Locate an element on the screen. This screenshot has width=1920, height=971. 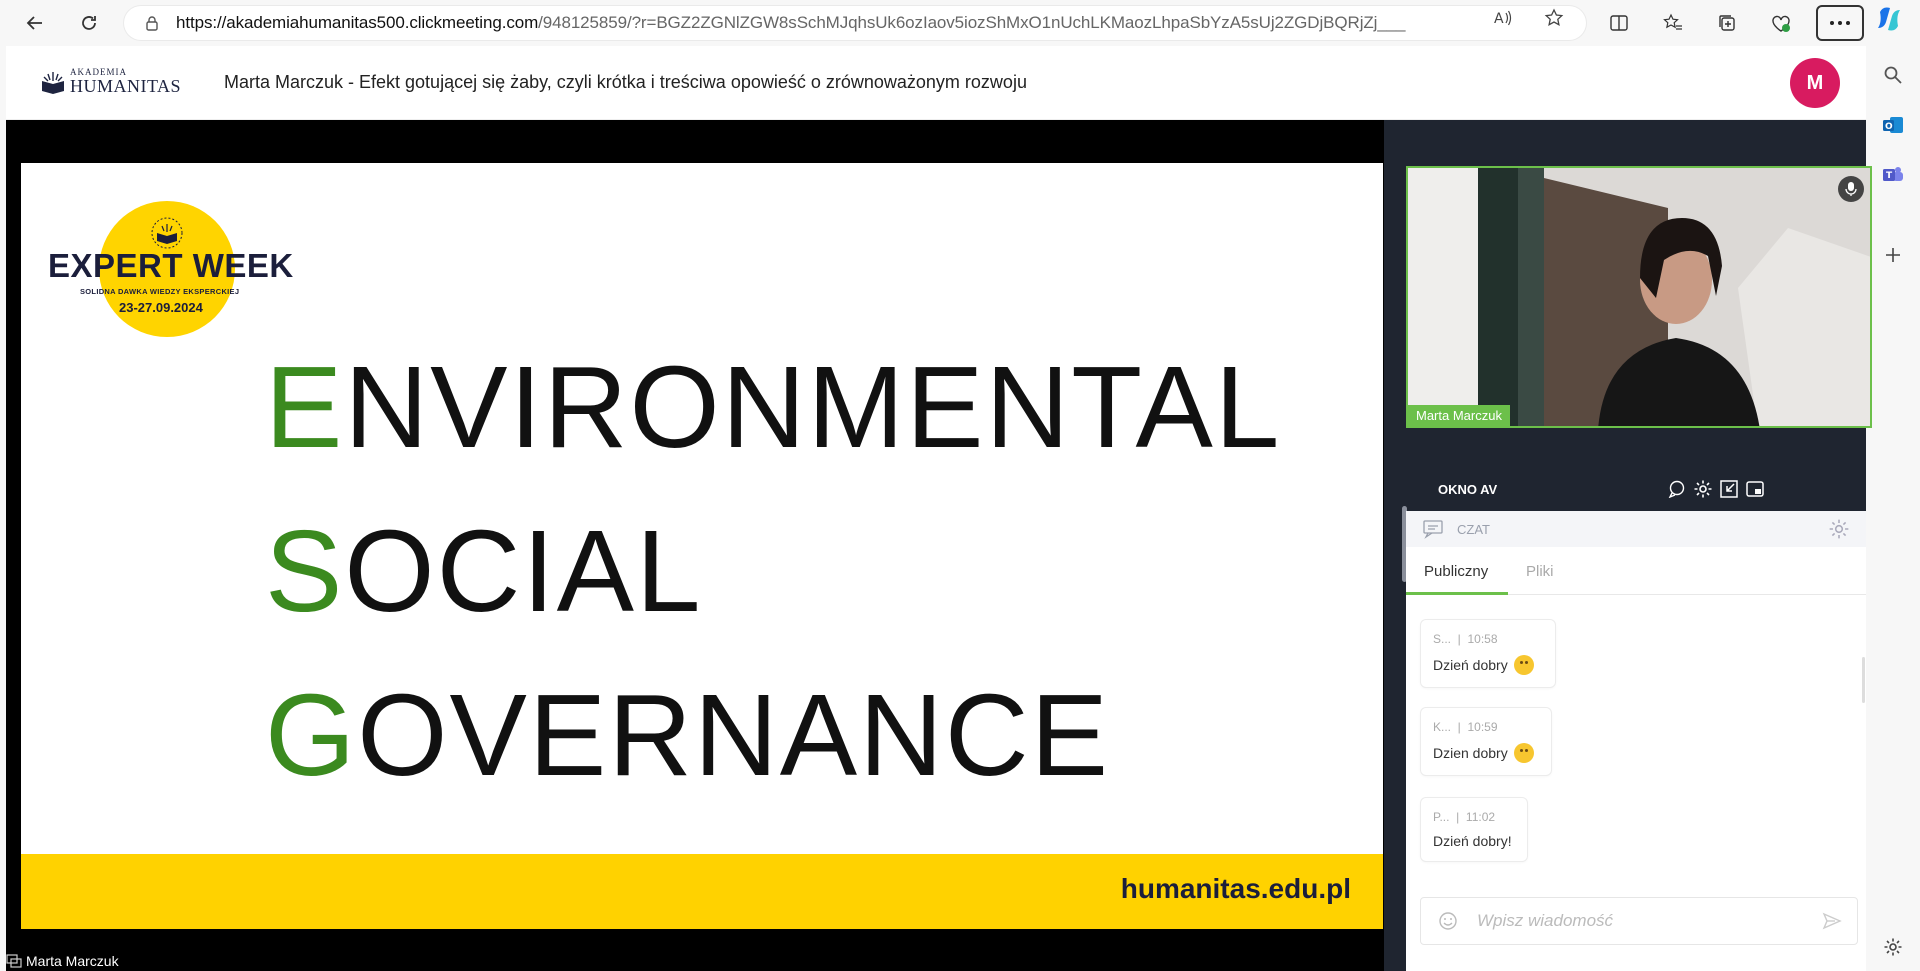
esg-rest-social: OCIAL is located at coordinates (523, 571).